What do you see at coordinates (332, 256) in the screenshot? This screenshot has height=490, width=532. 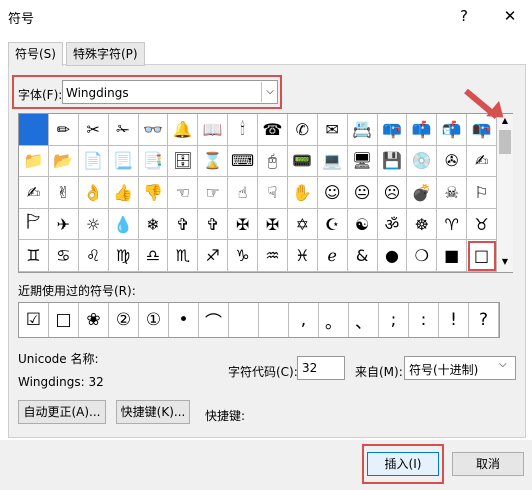 I see `symbol-cell: ℯ` at bounding box center [332, 256].